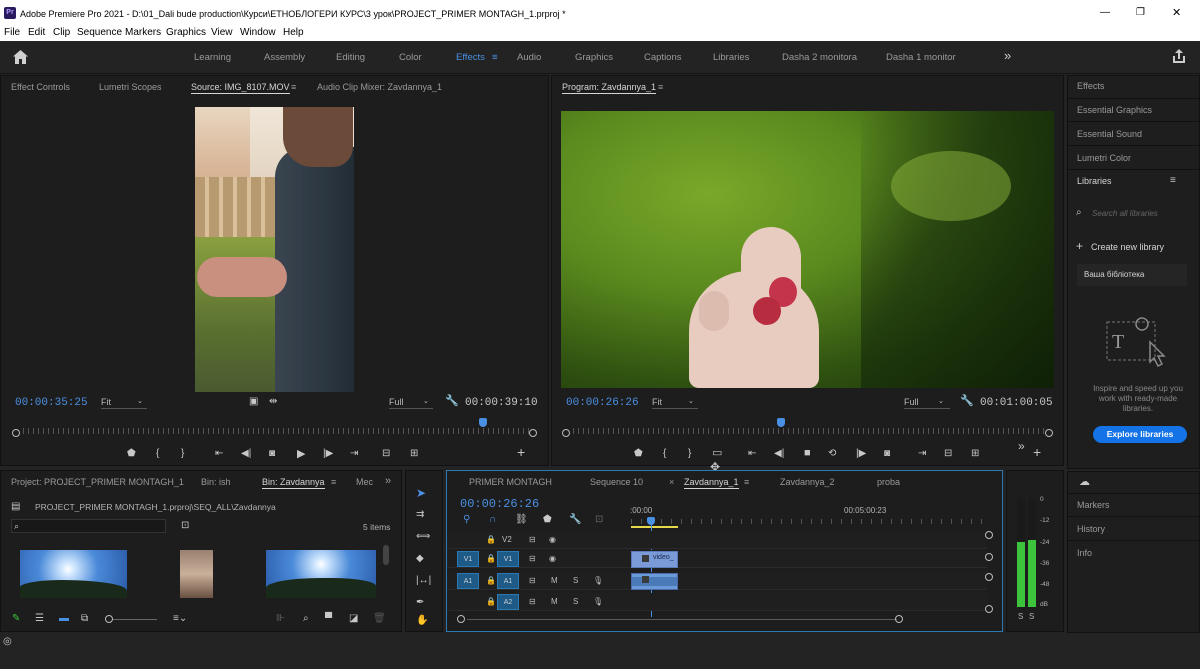 The height and width of the screenshot is (669, 1200). I want to click on tab-sequence-10: Sequence 10, so click(616, 482).